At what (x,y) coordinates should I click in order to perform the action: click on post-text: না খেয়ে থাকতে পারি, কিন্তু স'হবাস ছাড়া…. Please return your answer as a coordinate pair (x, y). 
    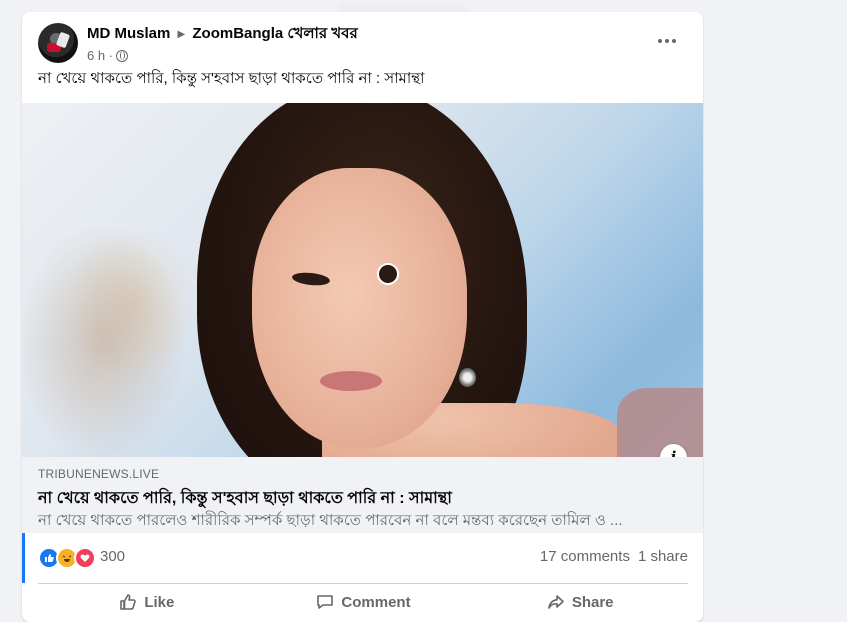
    Looking at the image, I should click on (231, 78).